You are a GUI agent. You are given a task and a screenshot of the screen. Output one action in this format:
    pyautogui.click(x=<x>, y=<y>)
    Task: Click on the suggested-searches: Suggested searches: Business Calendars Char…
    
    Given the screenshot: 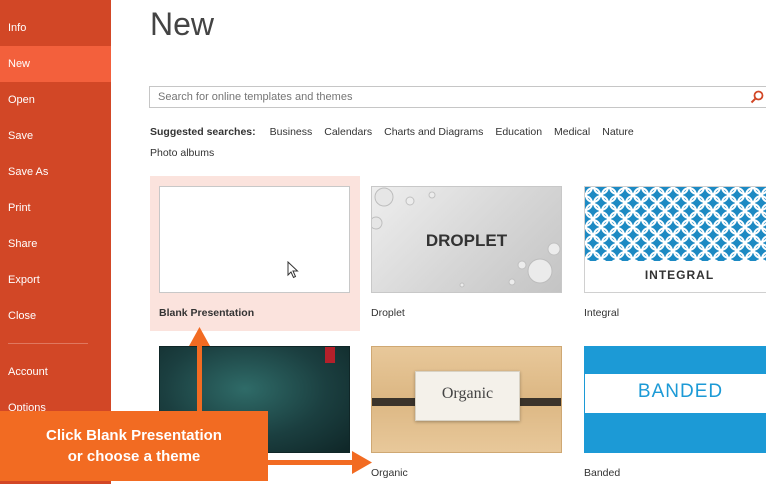 What is the action you would take?
    pyautogui.click(x=430, y=143)
    